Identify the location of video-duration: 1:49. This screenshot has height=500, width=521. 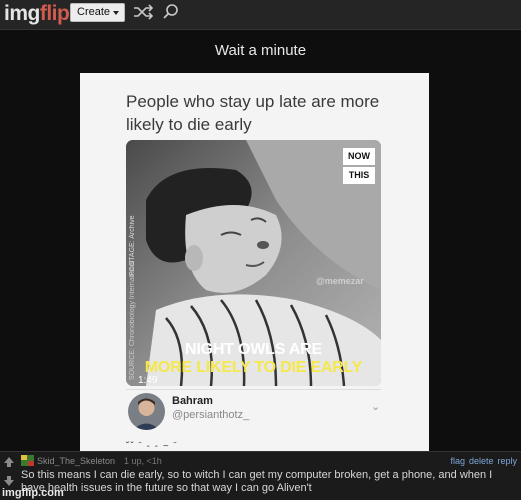
(148, 380).